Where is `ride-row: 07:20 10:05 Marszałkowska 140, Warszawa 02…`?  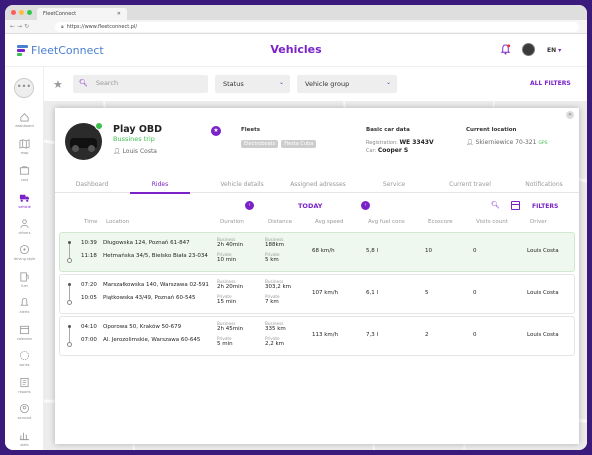
ride-row: 07:20 10:05 Marszałkowska 140, Warszawa 02… is located at coordinates (317, 294).